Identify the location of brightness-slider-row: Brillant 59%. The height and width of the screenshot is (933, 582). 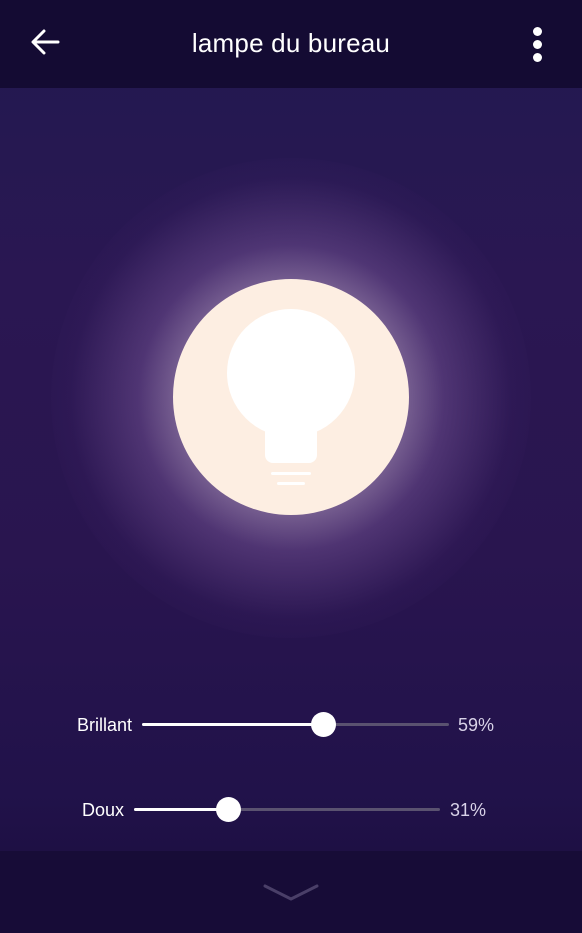
(291, 725).